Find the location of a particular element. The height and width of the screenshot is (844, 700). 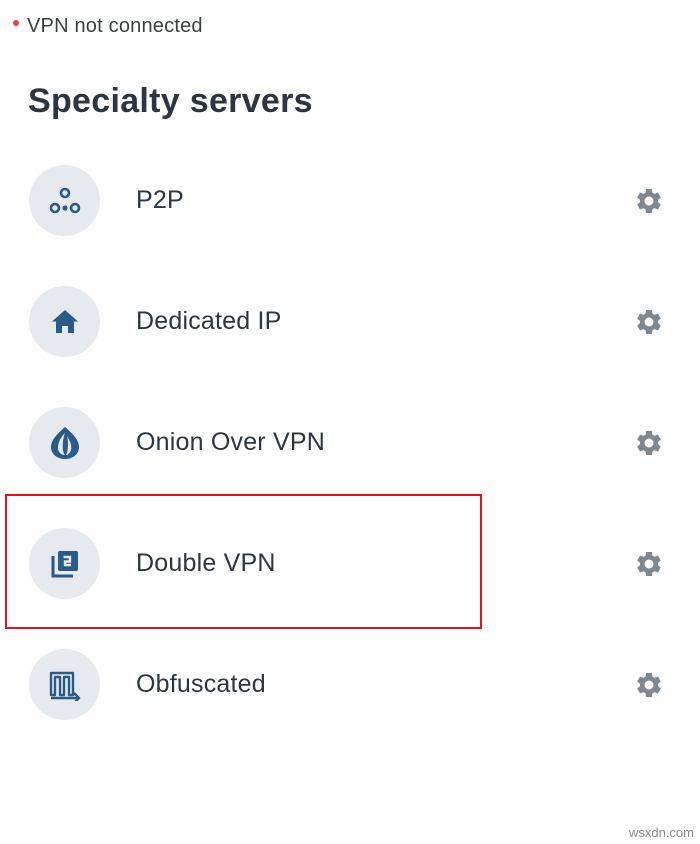

server-label: Obfuscated is located at coordinates (201, 684).